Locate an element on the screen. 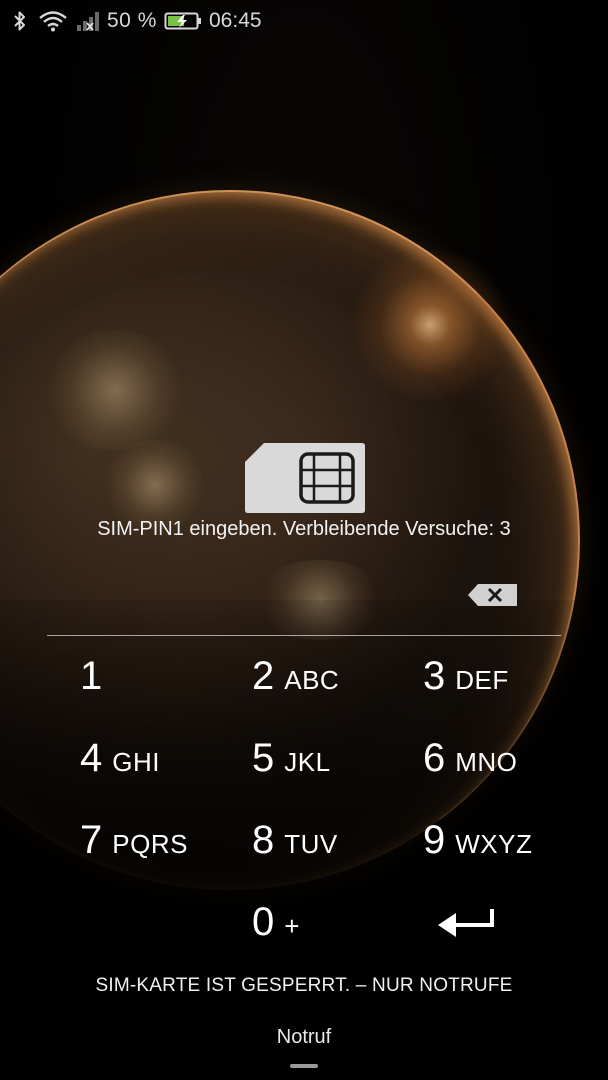  key-4: 4 GHI is located at coordinates (165, 758).